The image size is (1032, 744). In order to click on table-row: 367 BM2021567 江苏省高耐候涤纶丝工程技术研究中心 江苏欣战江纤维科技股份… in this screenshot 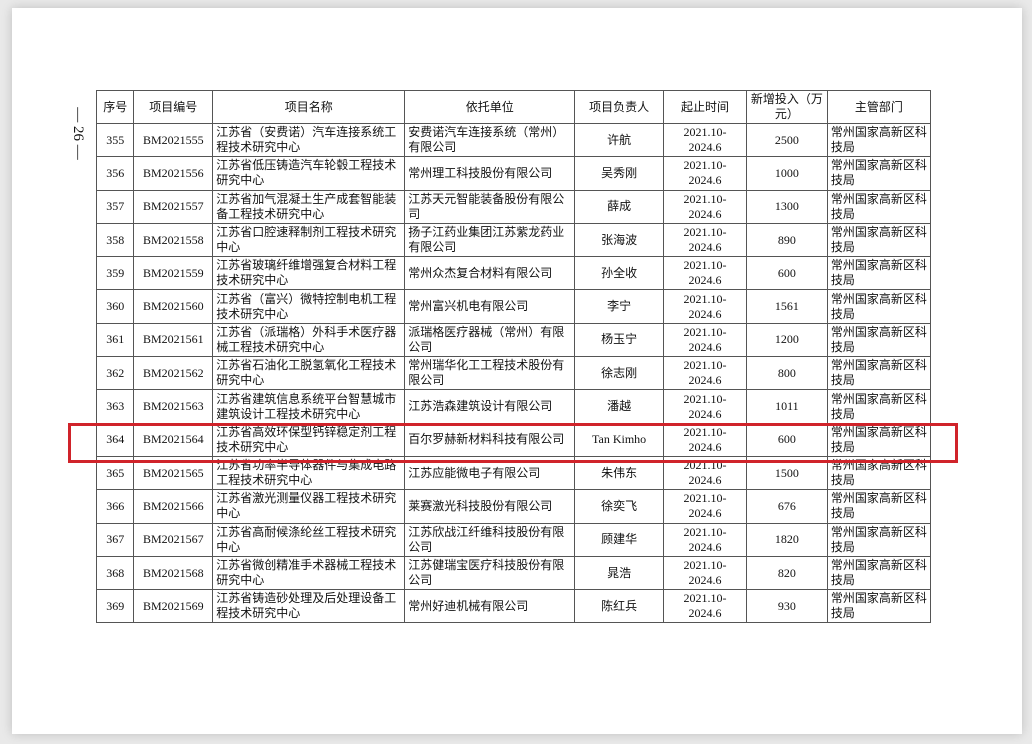, I will do `click(513, 539)`.